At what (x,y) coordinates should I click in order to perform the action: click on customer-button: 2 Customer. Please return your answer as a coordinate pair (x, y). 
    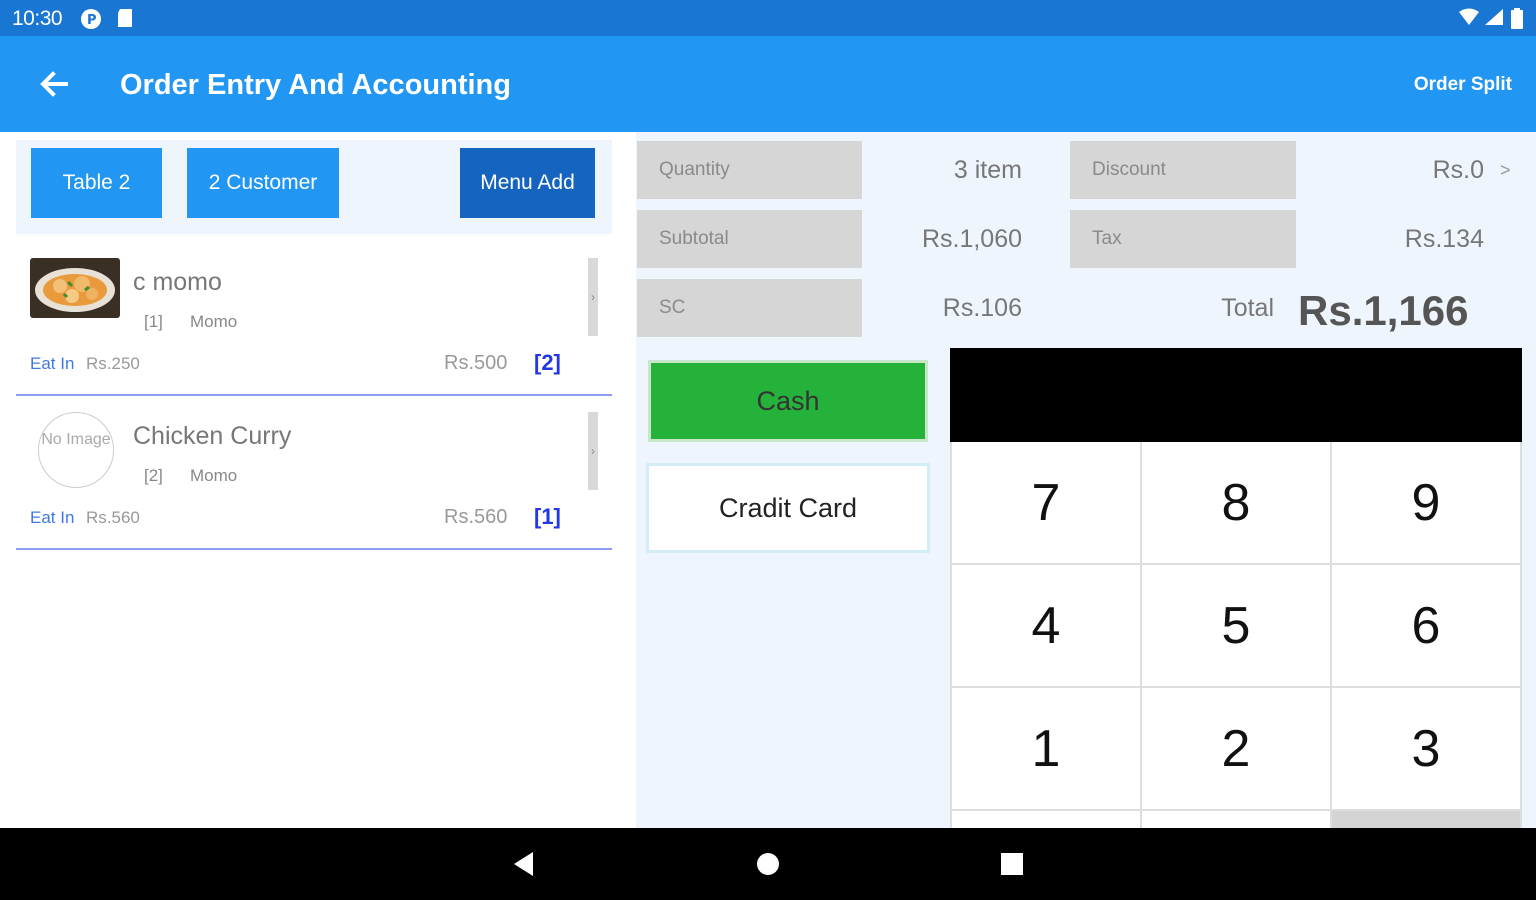
    Looking at the image, I should click on (263, 183).